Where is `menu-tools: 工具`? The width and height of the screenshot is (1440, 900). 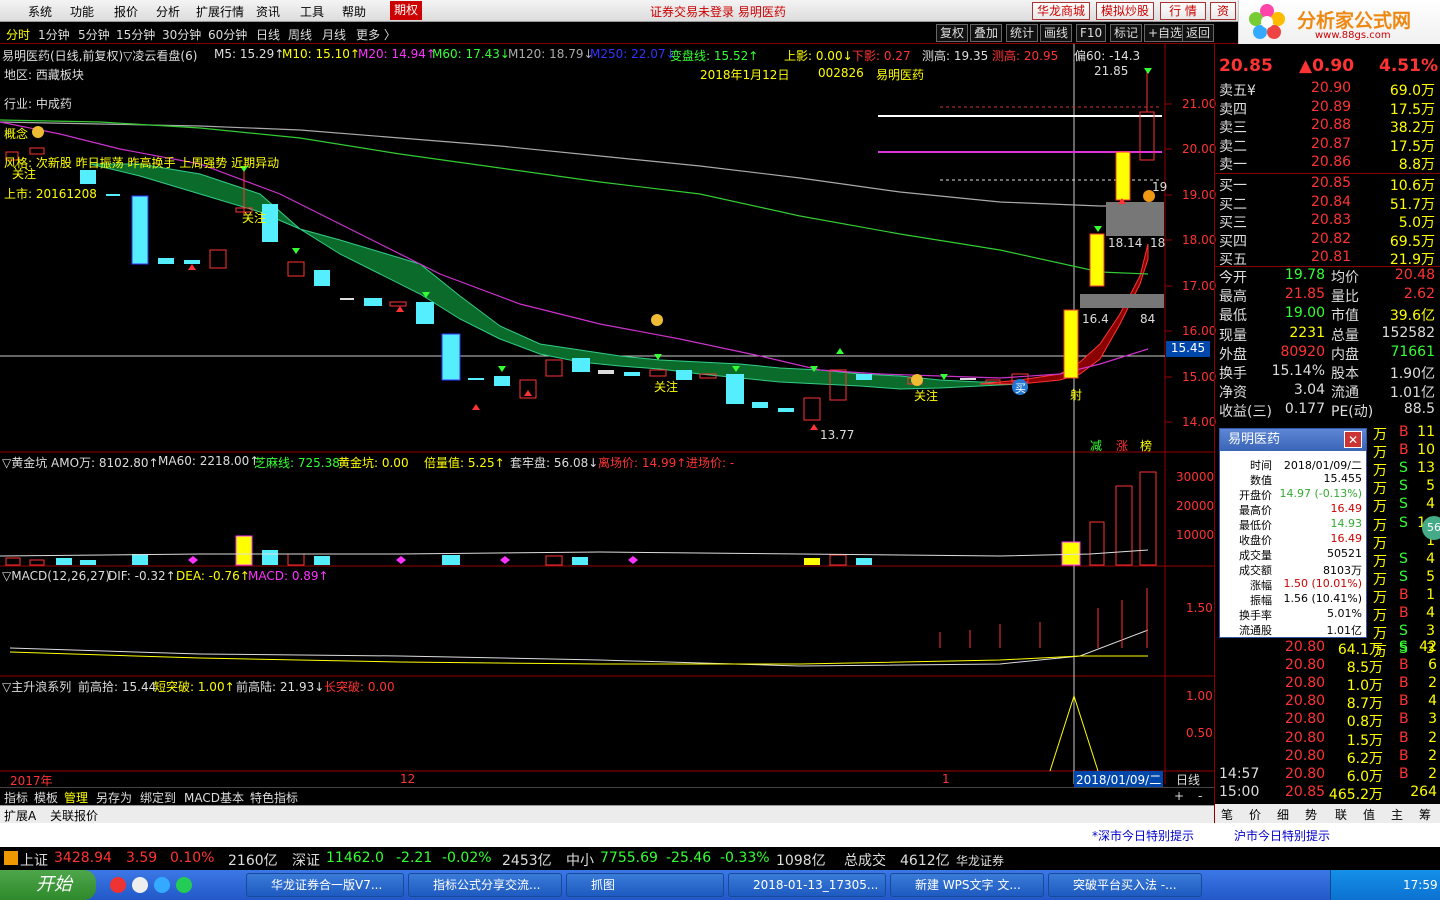
menu-tools: 工具 is located at coordinates (312, 11).